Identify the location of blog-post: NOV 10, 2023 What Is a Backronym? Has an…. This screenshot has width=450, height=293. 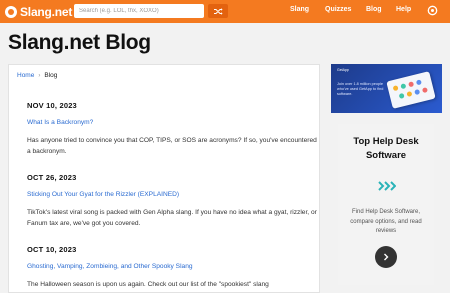
(172, 129).